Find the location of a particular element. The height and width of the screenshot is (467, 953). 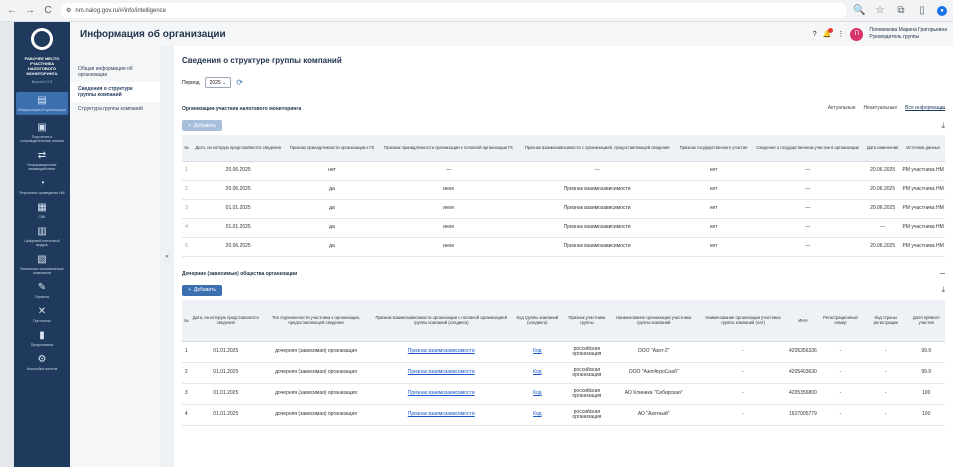

table-cell: дочерняя (зависимая) организация is located at coordinates (316, 415).